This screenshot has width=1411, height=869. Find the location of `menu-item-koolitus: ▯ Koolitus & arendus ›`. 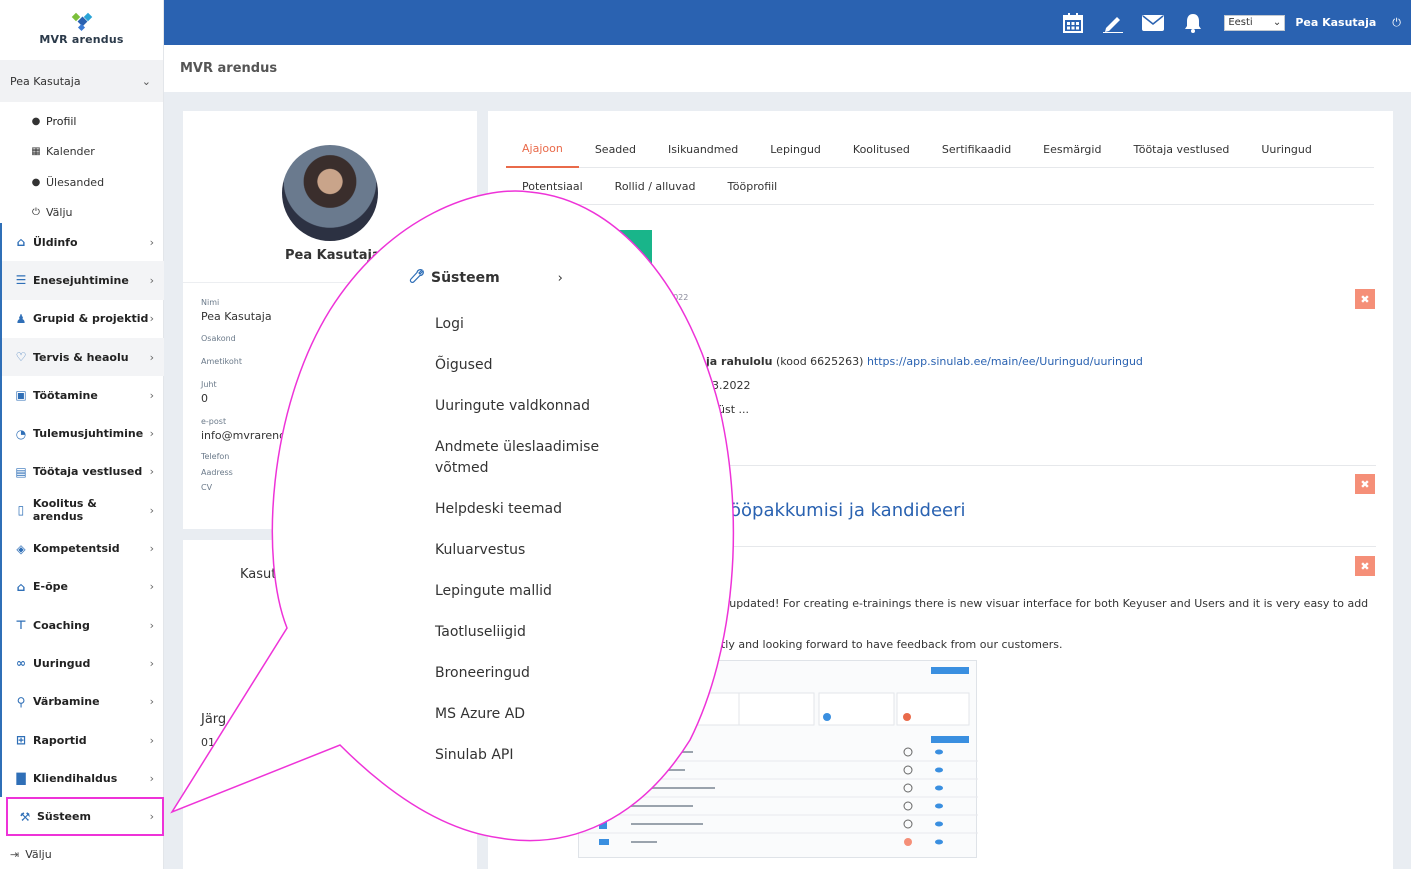

menu-item-koolitus: ▯ Koolitus & arendus › is located at coordinates (82, 510).